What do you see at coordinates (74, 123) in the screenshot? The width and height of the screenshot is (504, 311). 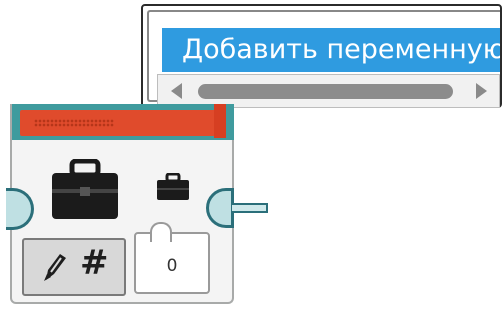 I see `grip-dots` at bounding box center [74, 123].